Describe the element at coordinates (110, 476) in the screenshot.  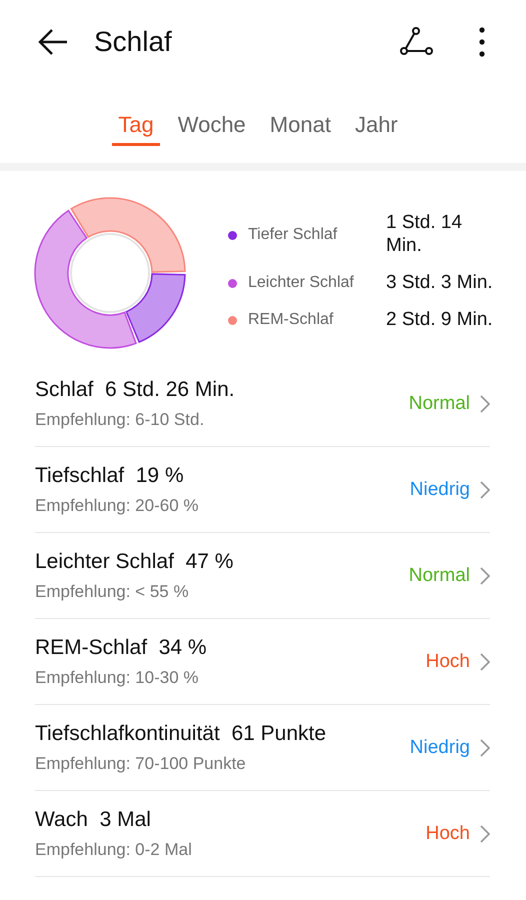
I see `metric-title: Tiefschlaf 19 %` at that location.